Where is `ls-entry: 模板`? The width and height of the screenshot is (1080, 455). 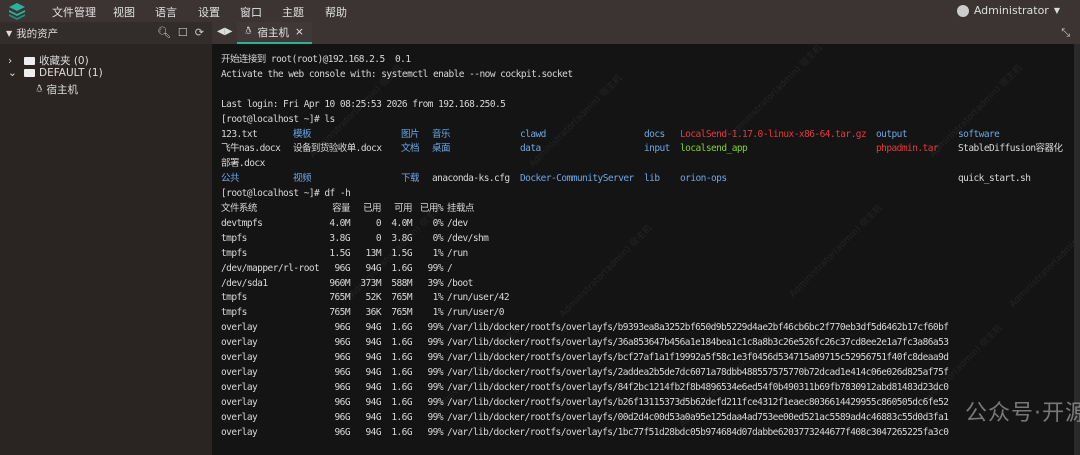 ls-entry: 模板 is located at coordinates (302, 134).